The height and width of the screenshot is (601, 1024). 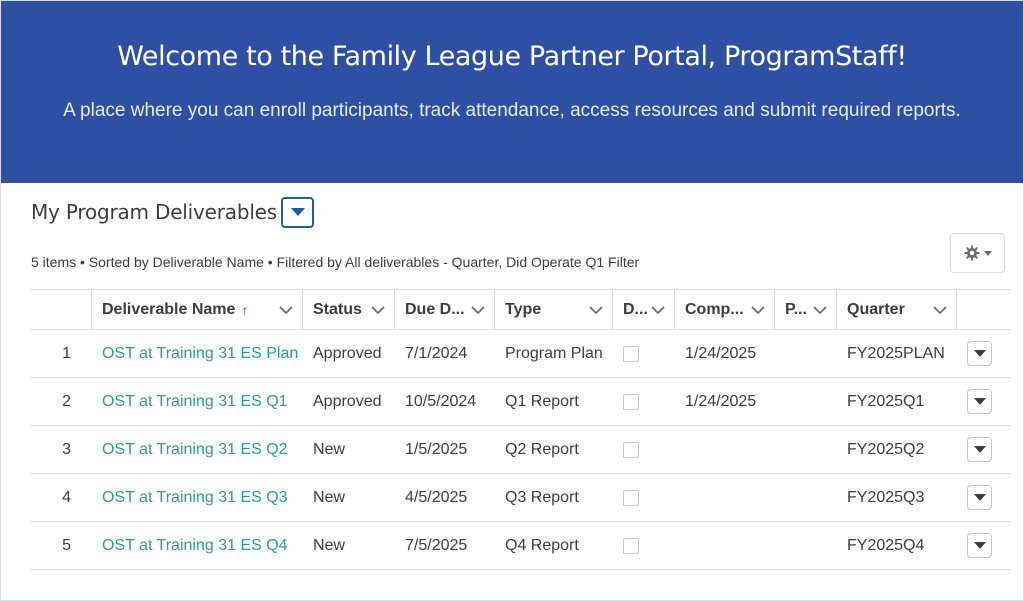 What do you see at coordinates (200, 353) in the screenshot?
I see `deliverable-name-link: OST at Training 31 ES Plan` at bounding box center [200, 353].